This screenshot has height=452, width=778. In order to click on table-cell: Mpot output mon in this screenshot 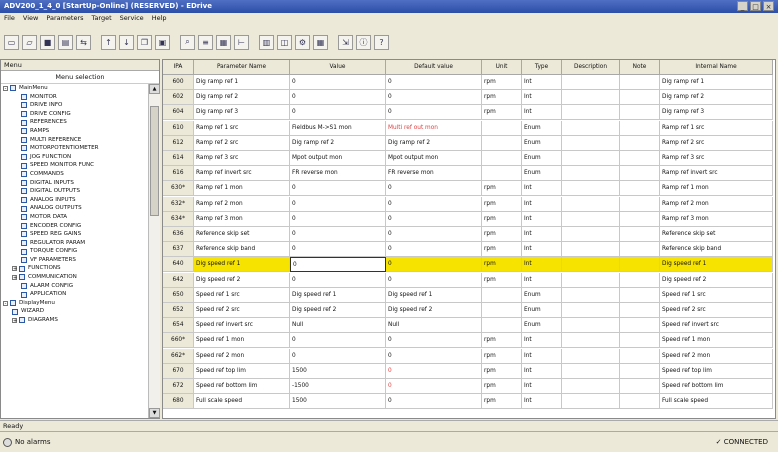, I will do `click(434, 158)`.